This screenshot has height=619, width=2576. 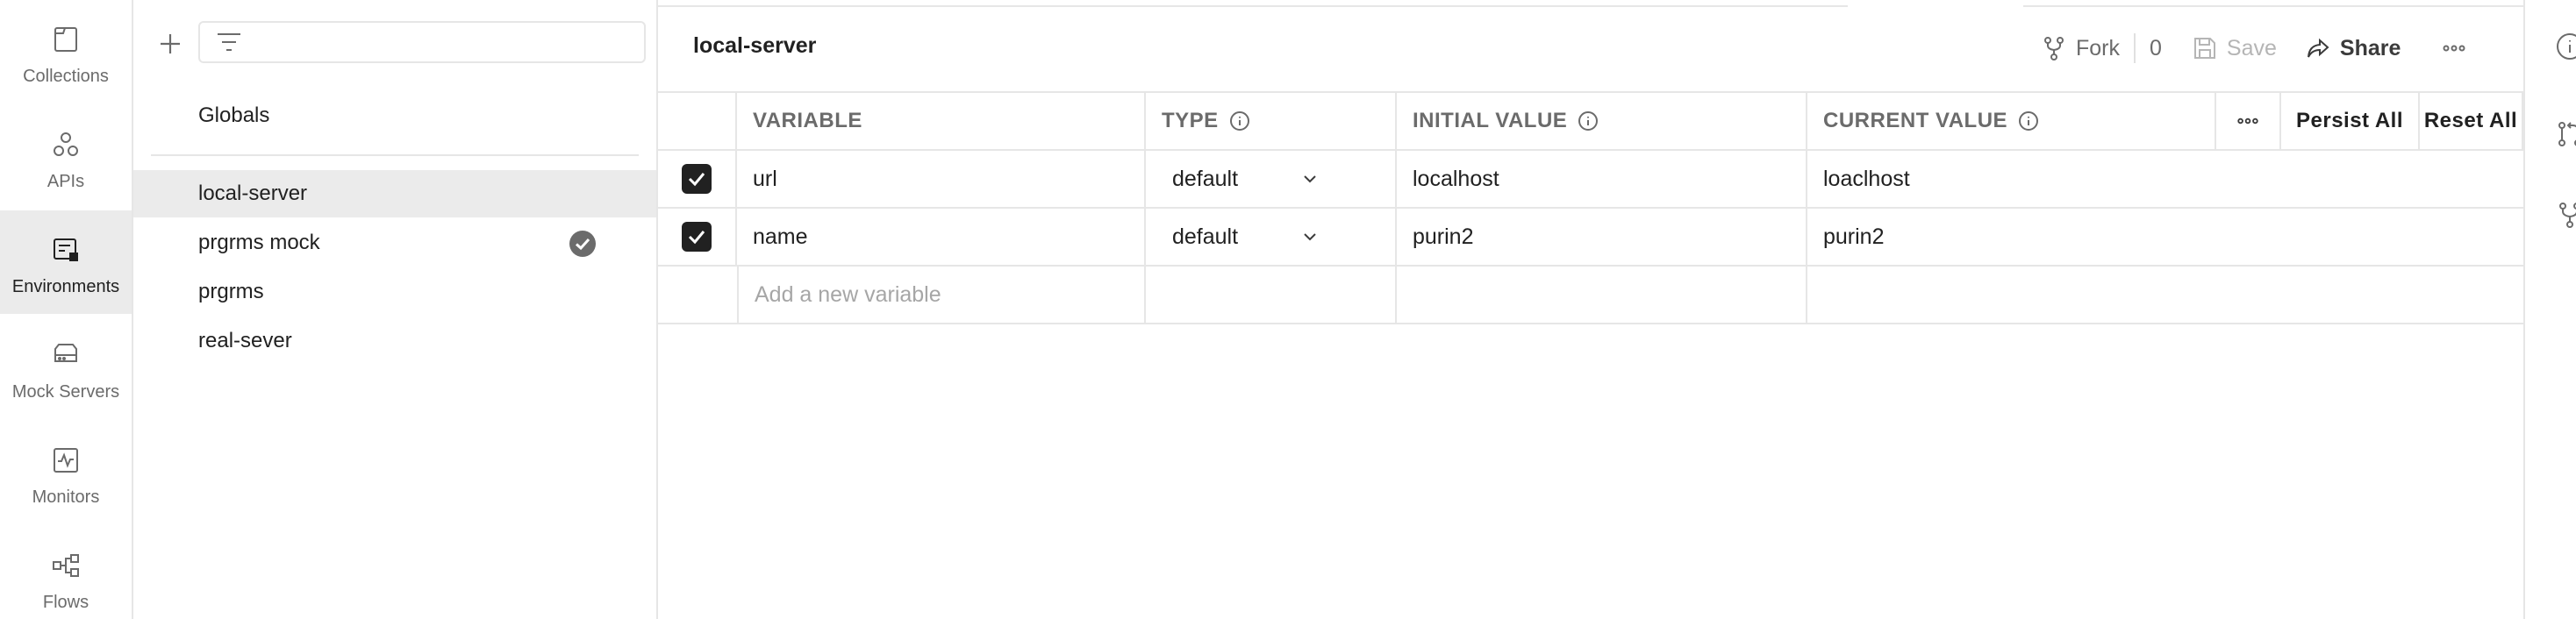 What do you see at coordinates (1271, 121) in the screenshot?
I see `header-type: TYPE` at bounding box center [1271, 121].